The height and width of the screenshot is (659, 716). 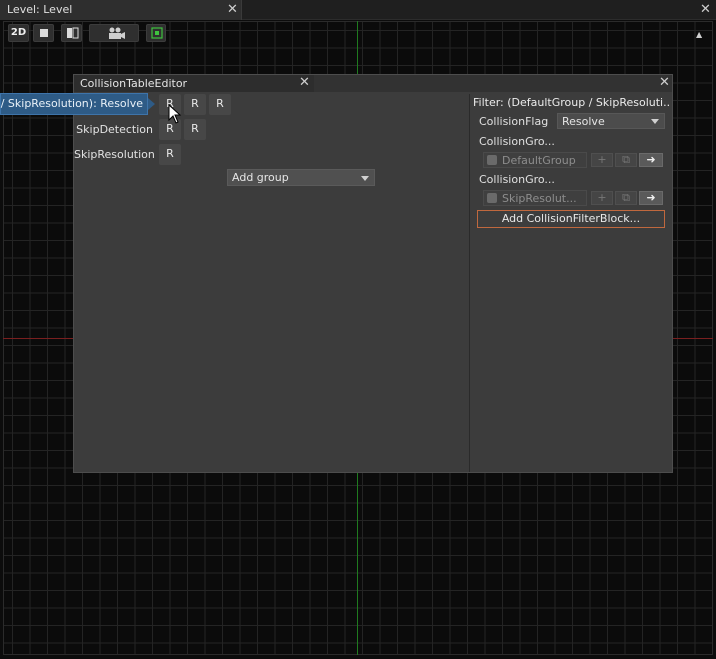 I want to click on panel-splitter, so click(x=469, y=283).